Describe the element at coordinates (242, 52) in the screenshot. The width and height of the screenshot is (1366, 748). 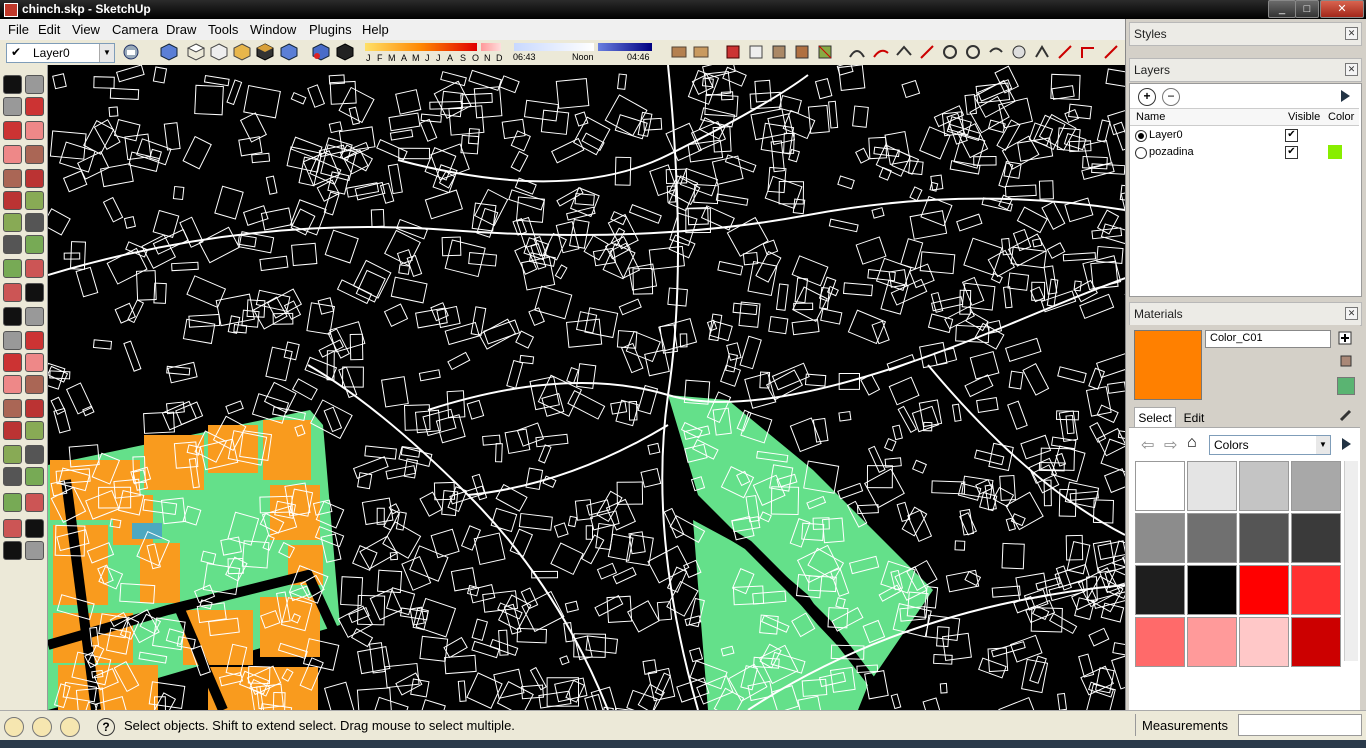
I see `right-view-icon` at that location.